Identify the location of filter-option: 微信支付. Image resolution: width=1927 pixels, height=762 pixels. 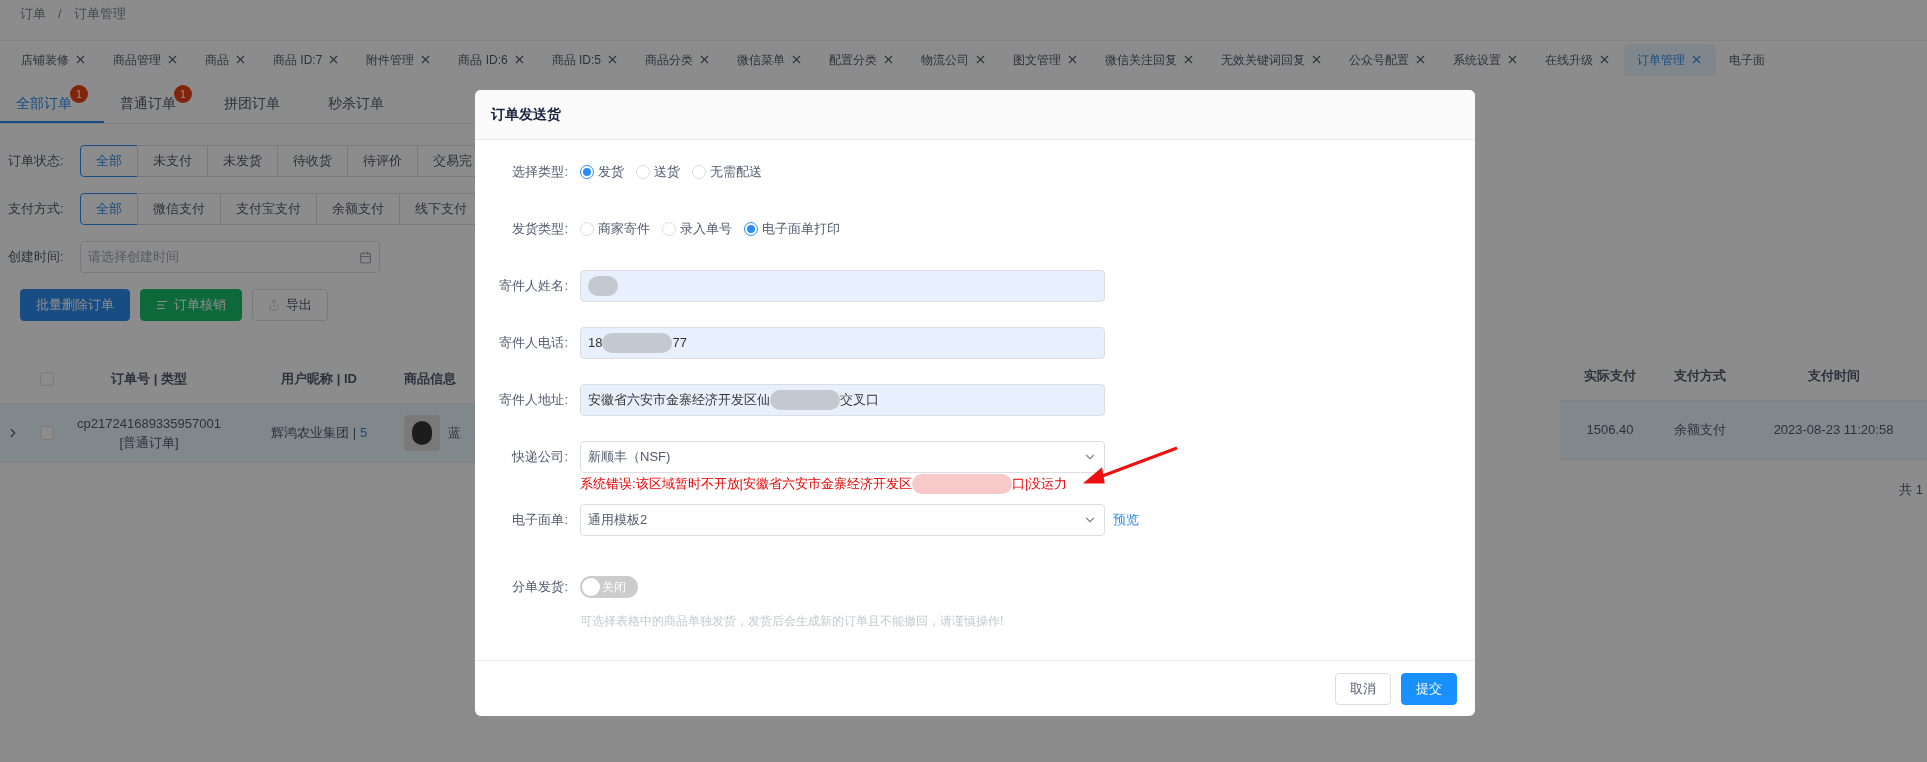
(179, 209).